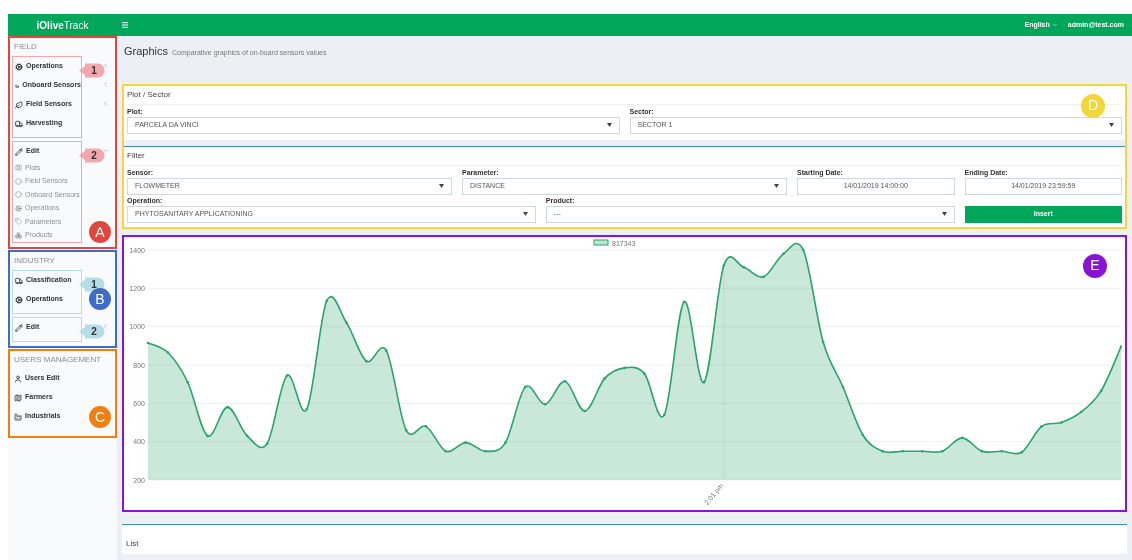  I want to click on menu-icon, so click(125, 25).